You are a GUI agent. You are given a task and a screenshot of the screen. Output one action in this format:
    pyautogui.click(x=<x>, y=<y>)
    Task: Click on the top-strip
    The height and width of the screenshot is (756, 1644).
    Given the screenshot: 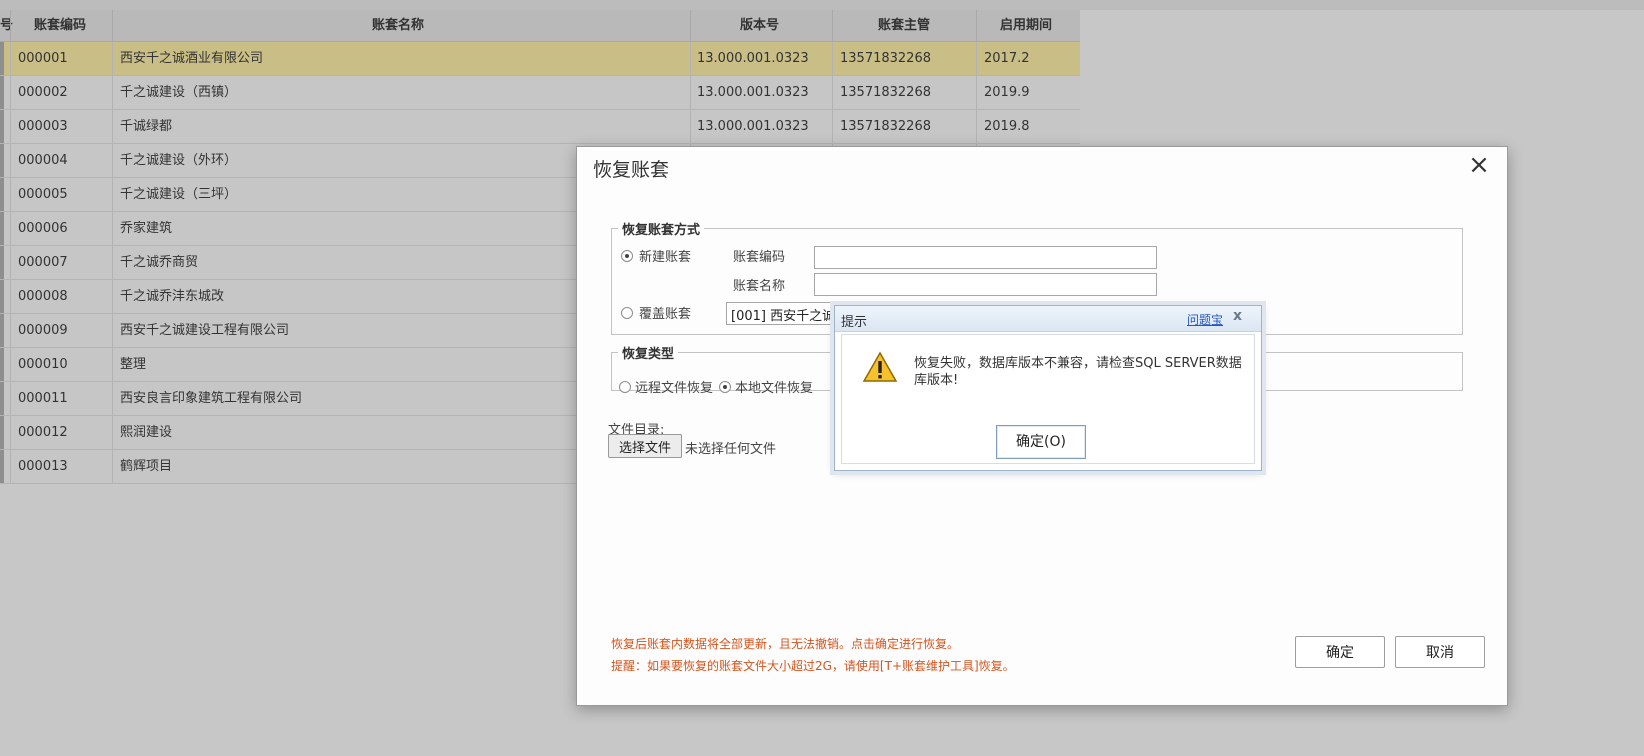 What is the action you would take?
    pyautogui.click(x=822, y=5)
    